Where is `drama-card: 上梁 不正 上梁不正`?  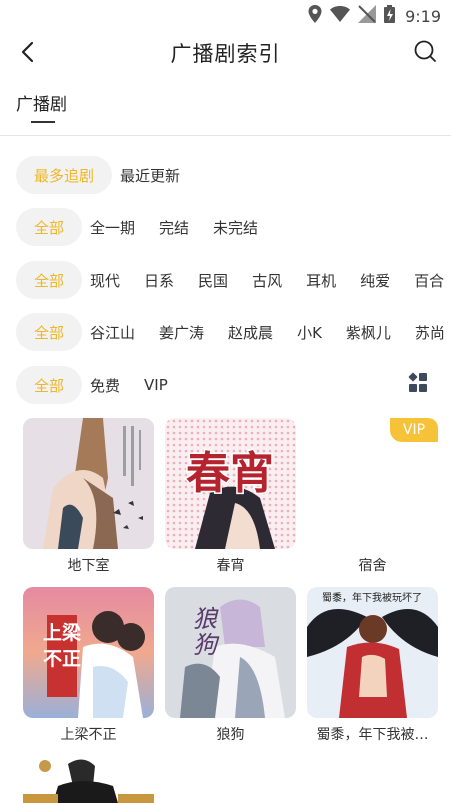 drama-card: 上梁 不正 上梁不正 is located at coordinates (88, 665).